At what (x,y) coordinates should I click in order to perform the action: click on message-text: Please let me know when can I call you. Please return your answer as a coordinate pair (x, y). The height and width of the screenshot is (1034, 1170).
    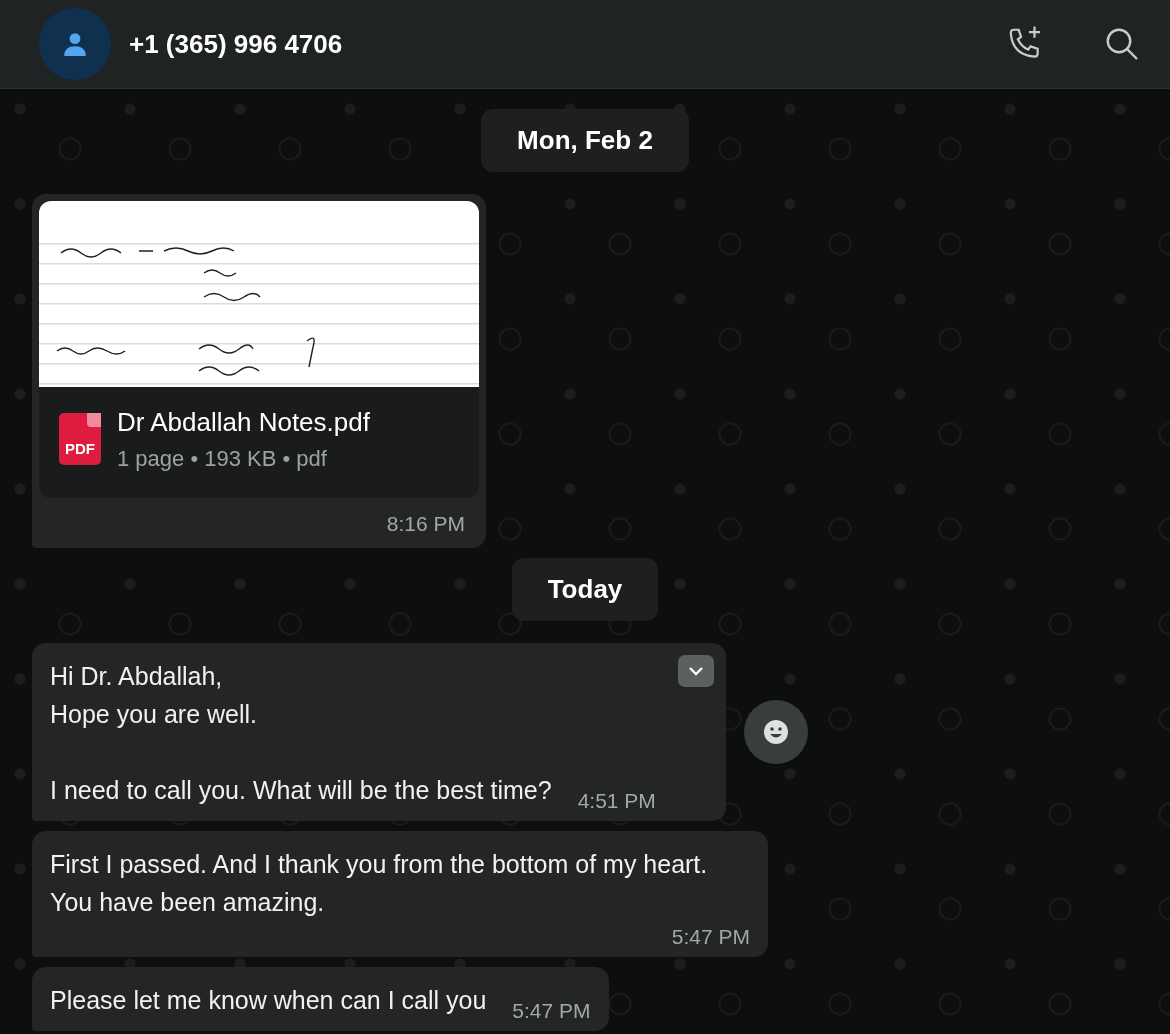
    Looking at the image, I should click on (268, 1000).